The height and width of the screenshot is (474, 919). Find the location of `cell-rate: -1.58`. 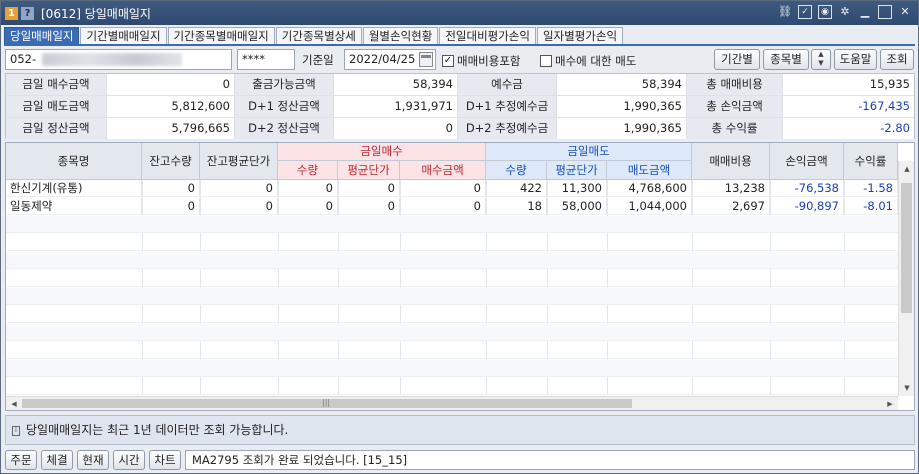

cell-rate: -1.58 is located at coordinates (871, 188).